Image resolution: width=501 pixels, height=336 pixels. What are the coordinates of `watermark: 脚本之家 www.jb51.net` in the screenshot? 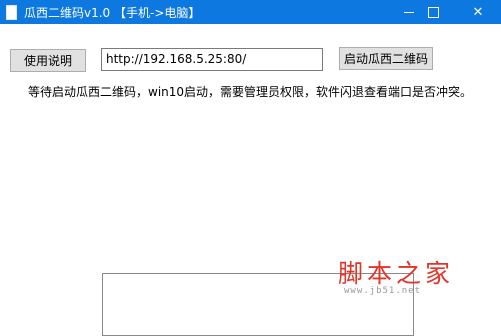 It's located at (398, 276).